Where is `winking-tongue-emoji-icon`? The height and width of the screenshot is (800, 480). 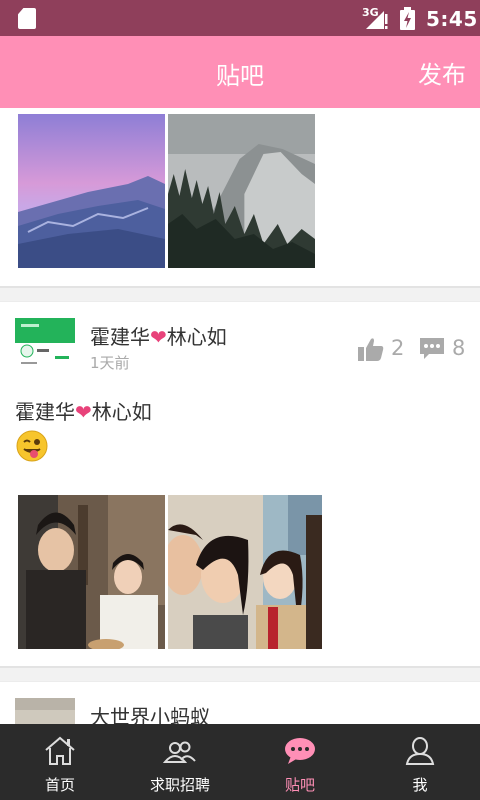
winking-tongue-emoji-icon is located at coordinates (32, 446).